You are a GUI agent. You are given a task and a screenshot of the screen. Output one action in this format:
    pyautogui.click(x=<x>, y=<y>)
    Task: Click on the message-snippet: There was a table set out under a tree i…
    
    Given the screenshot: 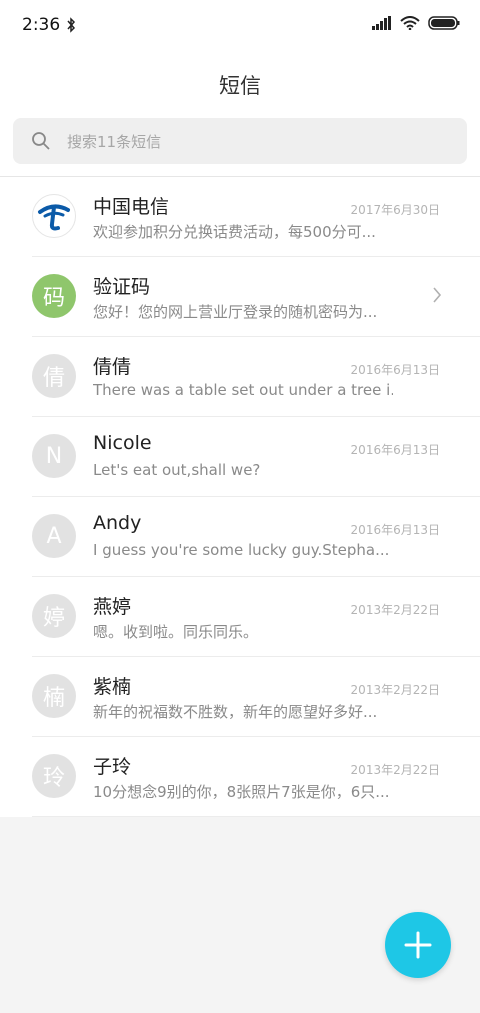 What is the action you would take?
    pyautogui.click(x=243, y=390)
    